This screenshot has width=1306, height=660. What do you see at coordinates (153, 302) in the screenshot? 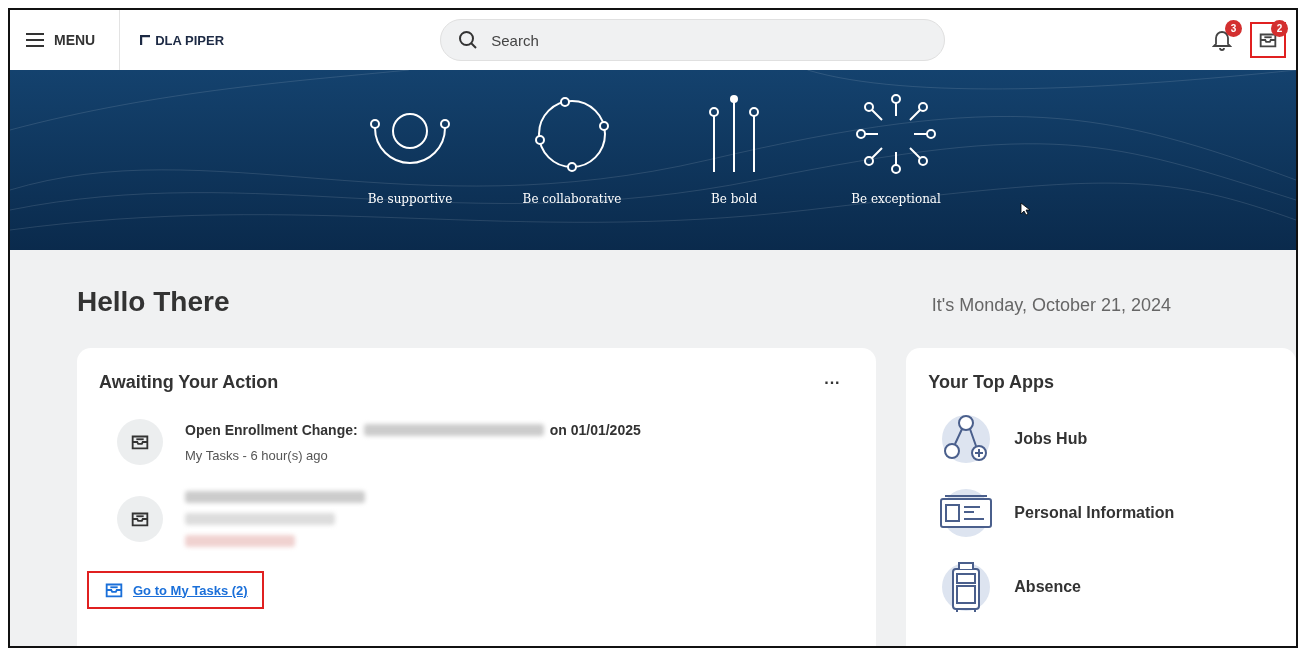
I see `greeting-heading: Hello There` at bounding box center [153, 302].